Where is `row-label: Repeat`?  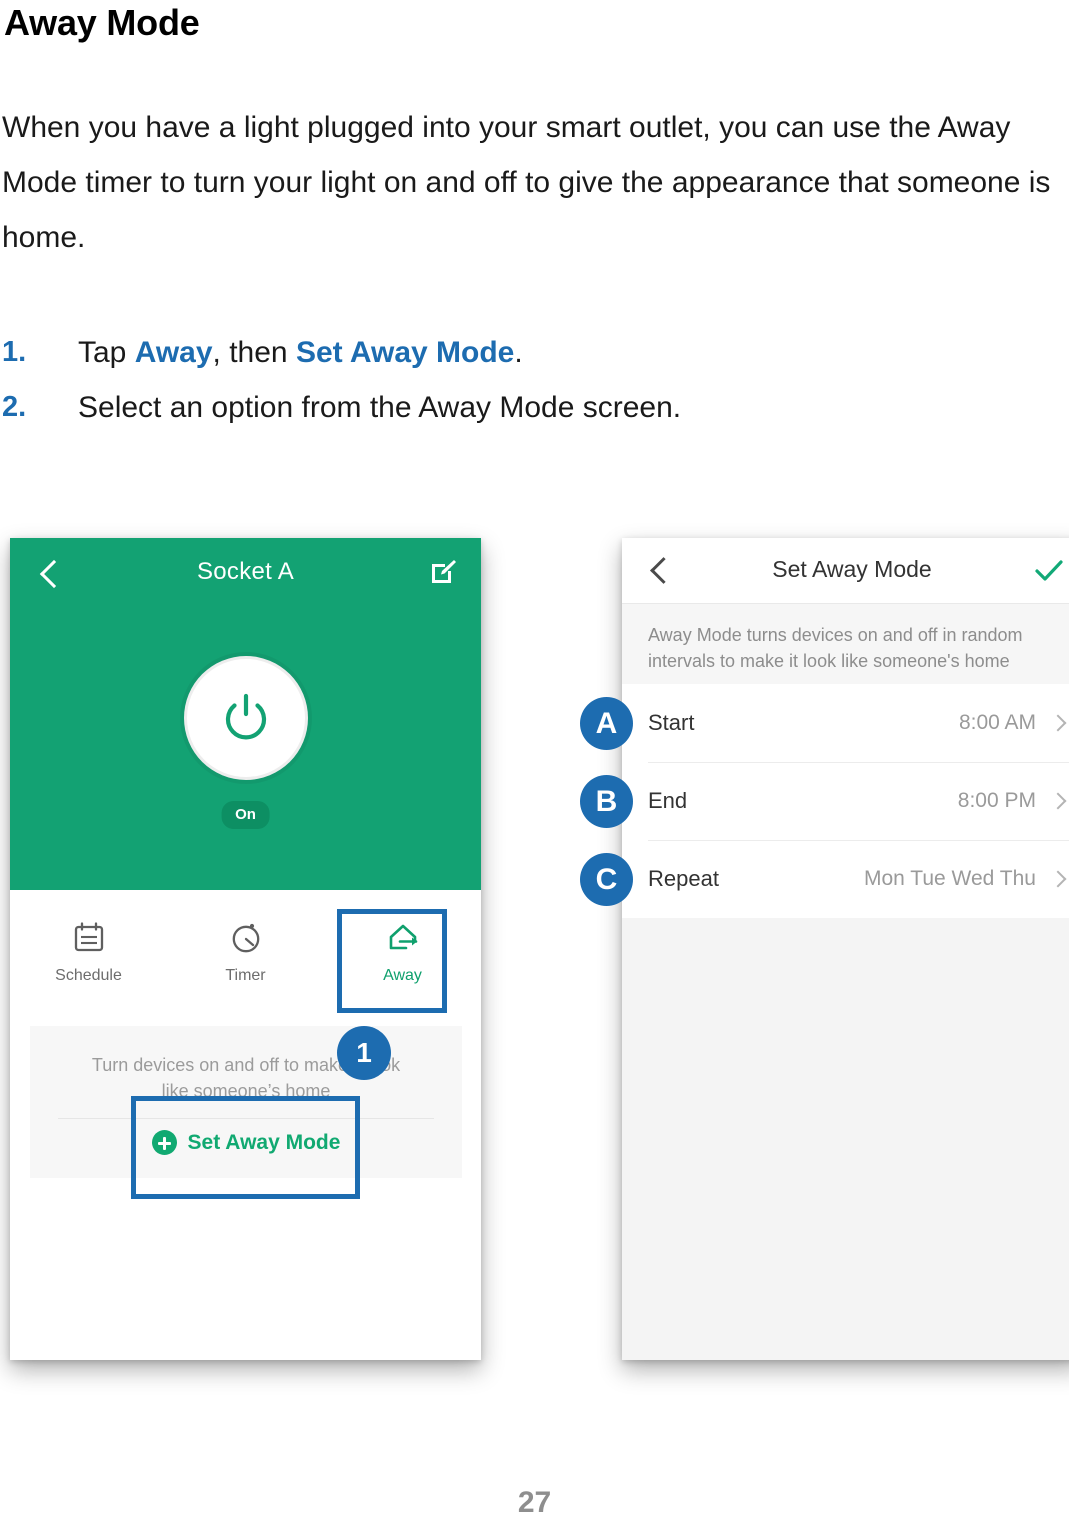
row-label: Repeat is located at coordinates (683, 878).